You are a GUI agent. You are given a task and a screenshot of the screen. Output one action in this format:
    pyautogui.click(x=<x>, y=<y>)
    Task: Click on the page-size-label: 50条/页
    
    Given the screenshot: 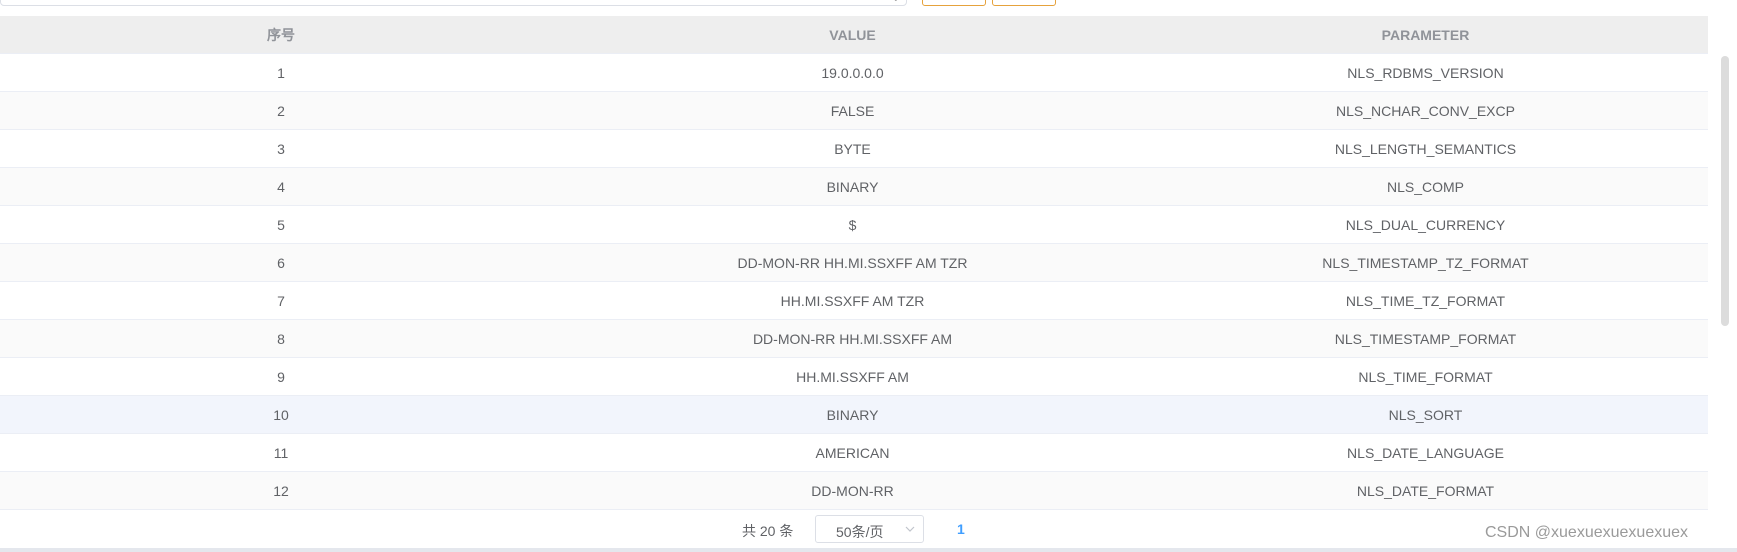 What is the action you would take?
    pyautogui.click(x=860, y=532)
    